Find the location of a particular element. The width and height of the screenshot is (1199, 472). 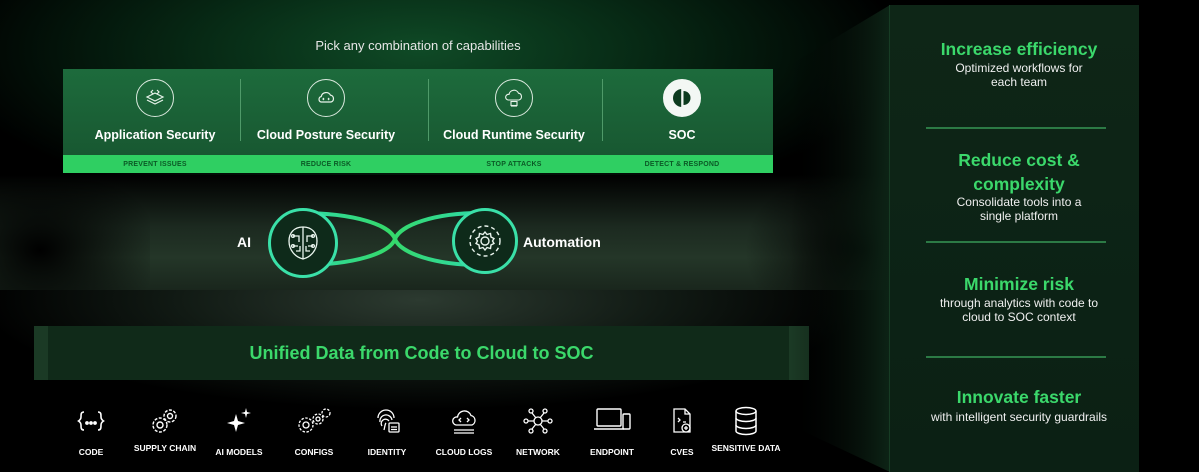

capability-outcome: PREVENT ISSUES is located at coordinates (155, 164).